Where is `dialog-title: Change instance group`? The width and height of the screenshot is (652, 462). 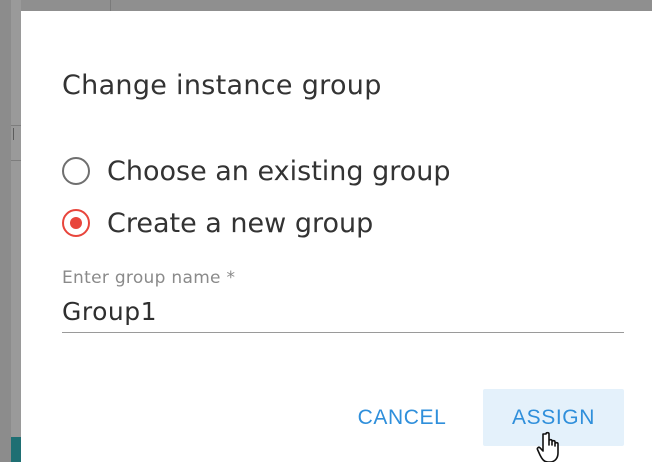 dialog-title: Change instance group is located at coordinates (222, 85).